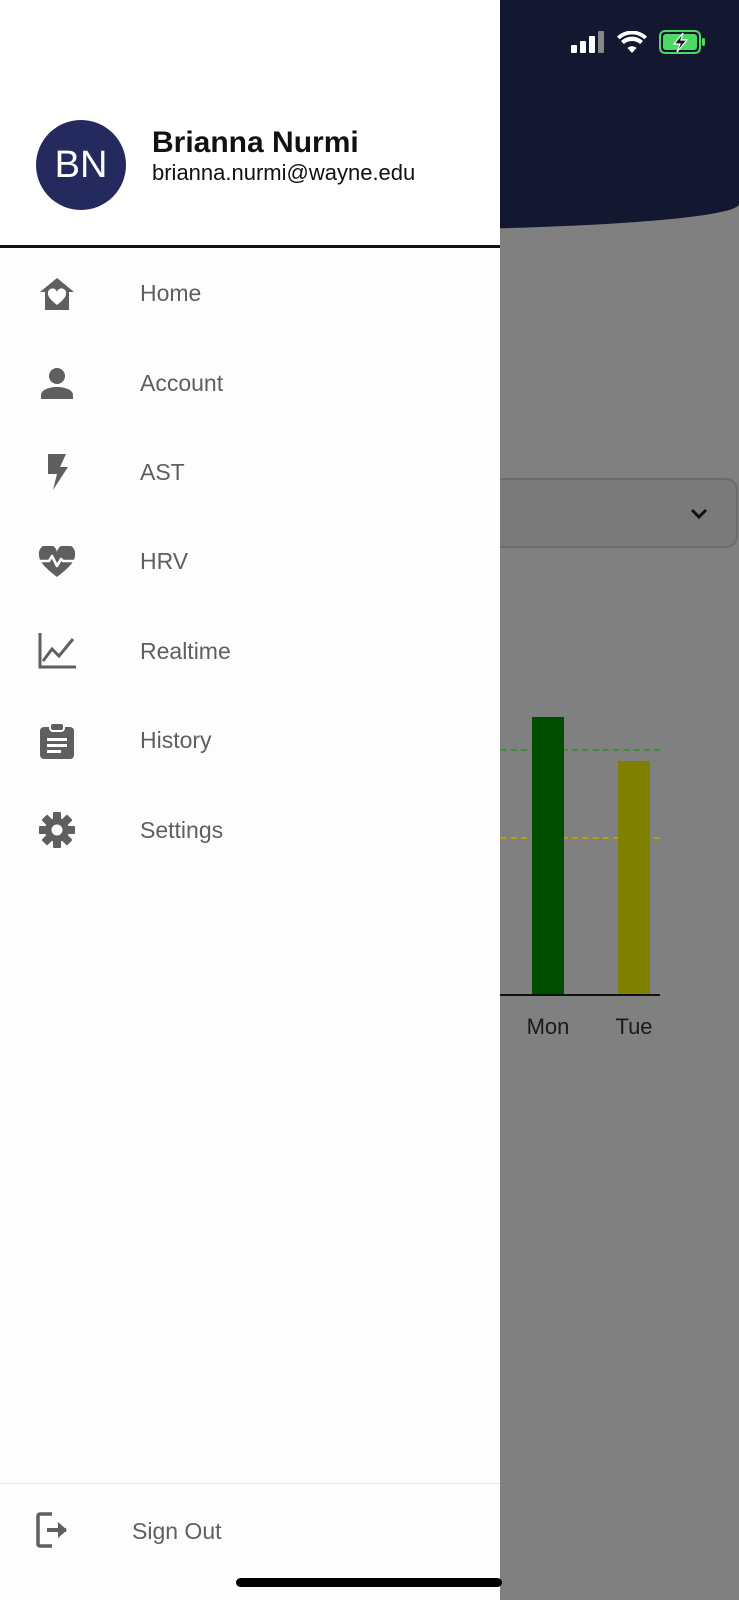 The width and height of the screenshot is (739, 1600). I want to click on menu-item-hrv: HRV, so click(250, 561).